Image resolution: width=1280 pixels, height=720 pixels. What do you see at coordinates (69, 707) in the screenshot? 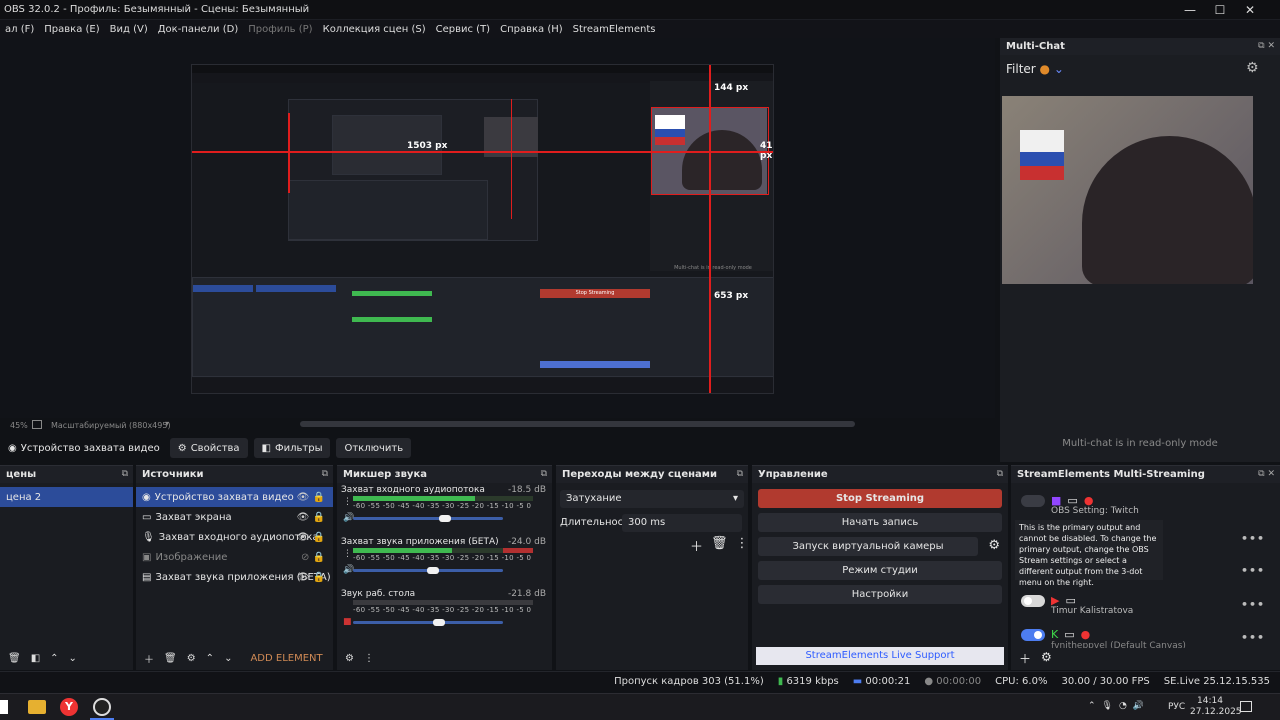
I see `yandex-icon: Y` at bounding box center [69, 707].